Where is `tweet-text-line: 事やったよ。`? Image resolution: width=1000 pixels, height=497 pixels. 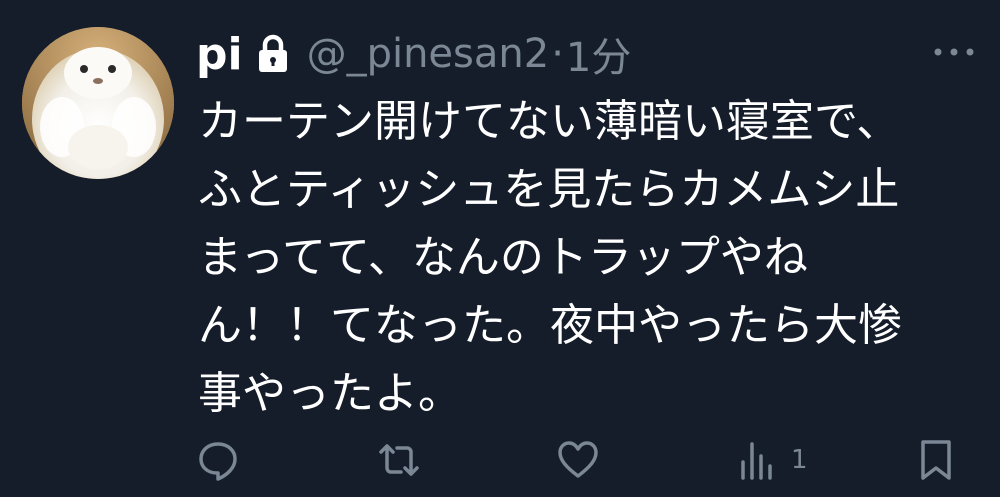 tweet-text-line: 事やったよ。 is located at coordinates (330, 393).